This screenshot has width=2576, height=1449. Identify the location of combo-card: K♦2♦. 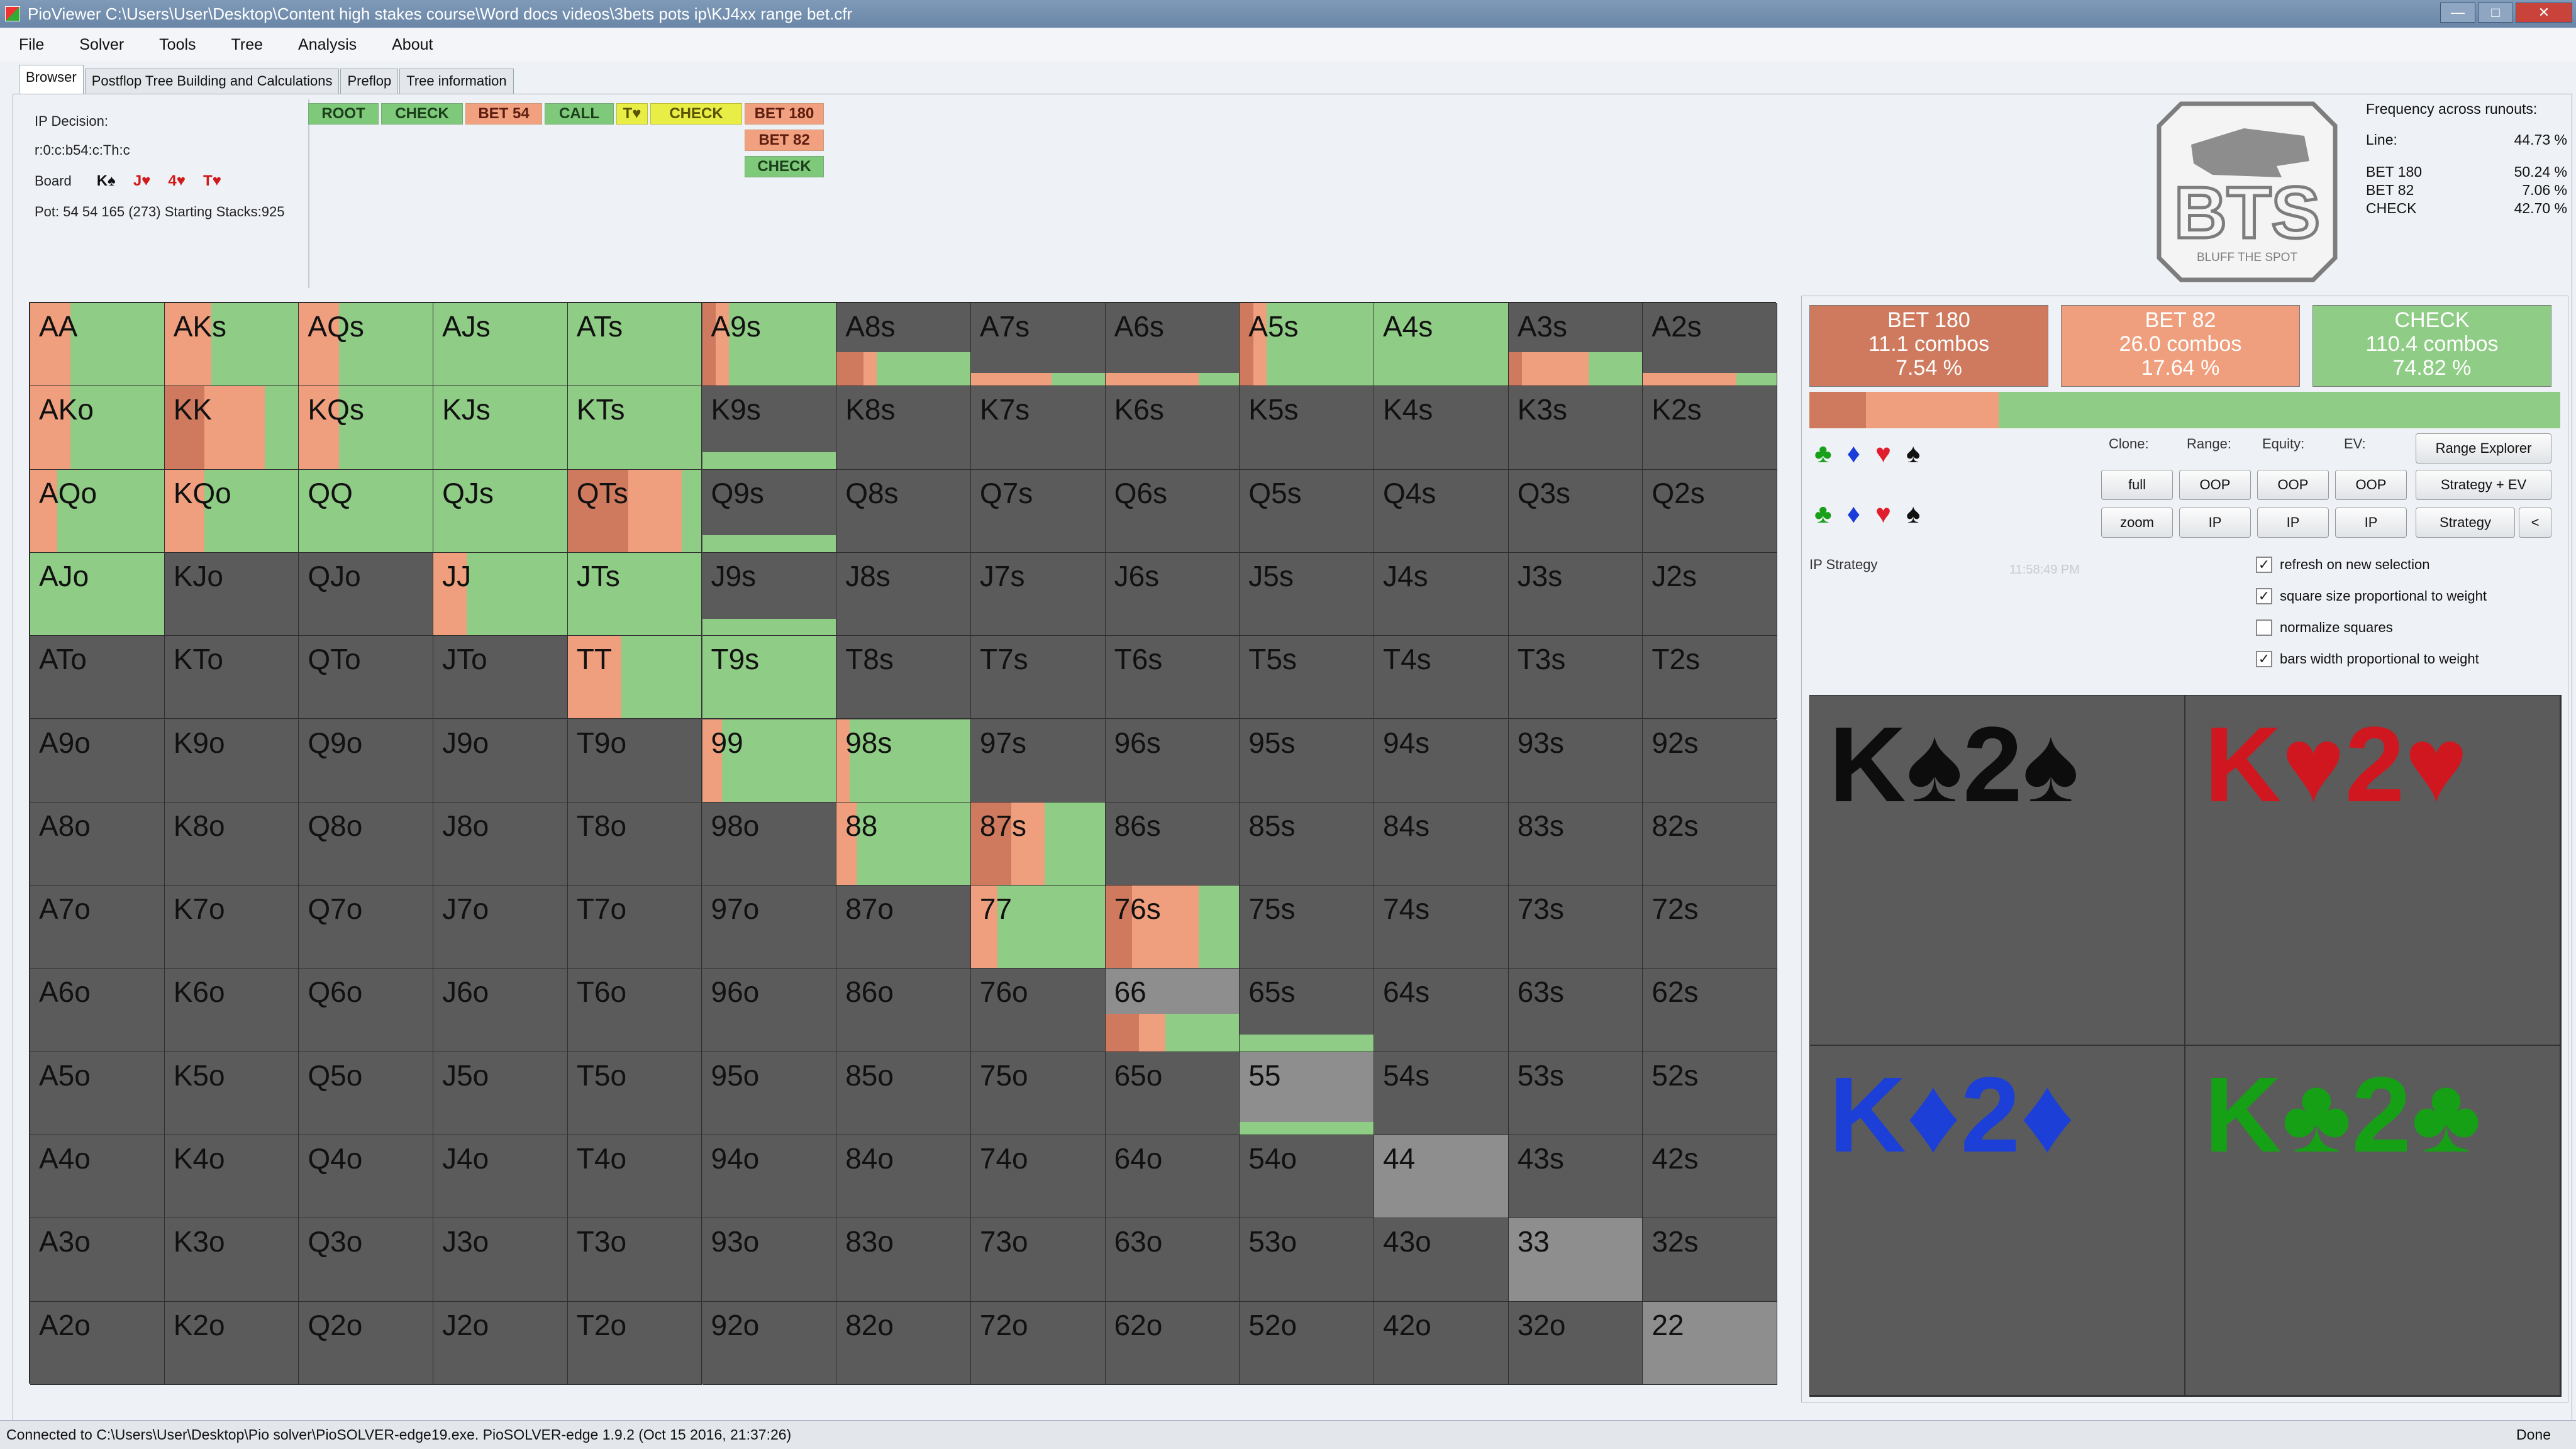
(1997, 1221).